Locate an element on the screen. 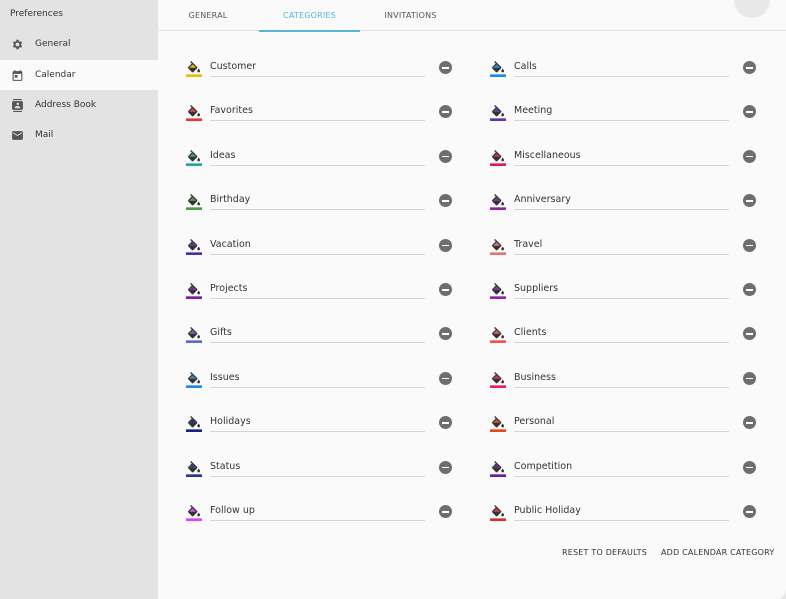 Image resolution: width=786 pixels, height=599 pixels. category-name-field: Issues is located at coordinates (317, 379).